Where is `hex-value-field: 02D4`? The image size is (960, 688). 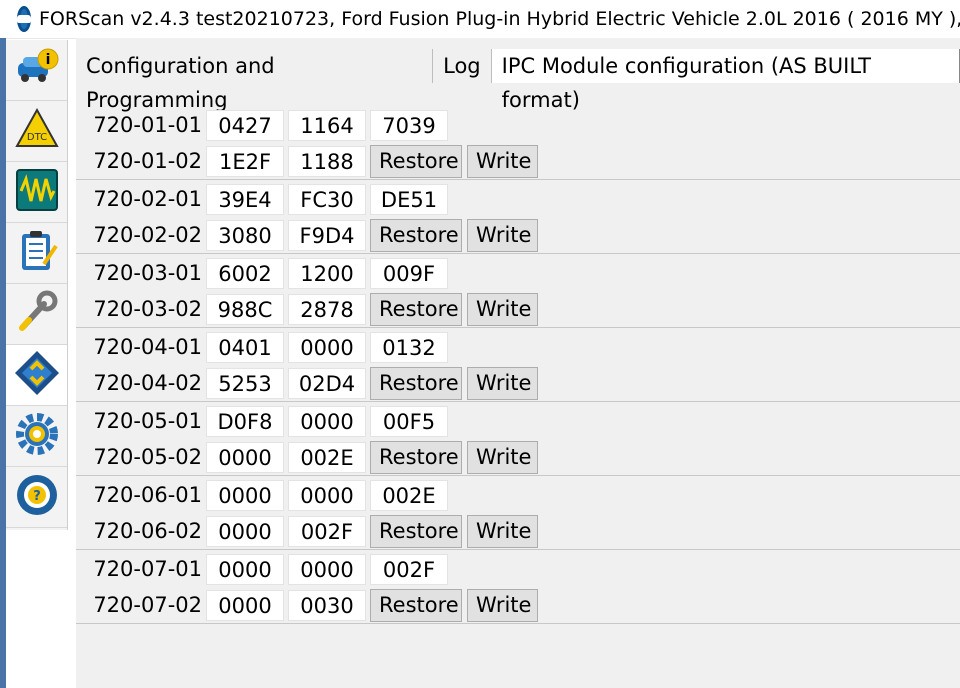 hex-value-field: 02D4 is located at coordinates (327, 383).